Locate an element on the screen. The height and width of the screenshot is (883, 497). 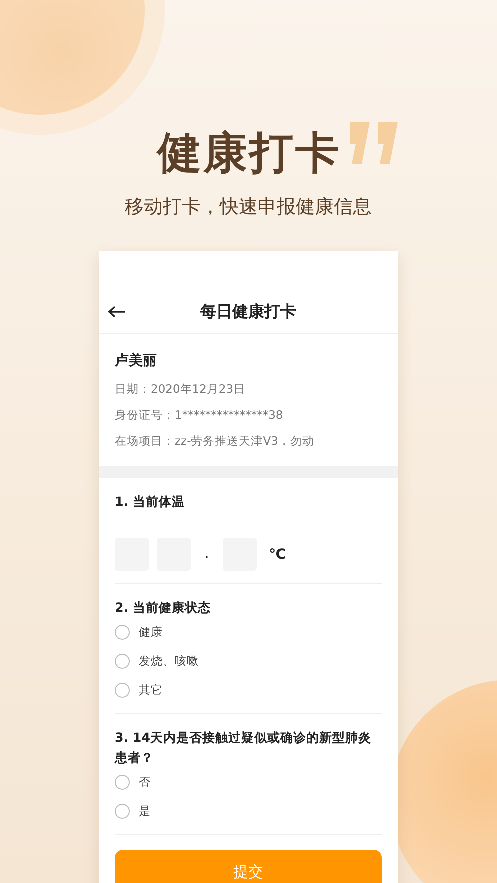
decimal-point: . is located at coordinates (207, 554).